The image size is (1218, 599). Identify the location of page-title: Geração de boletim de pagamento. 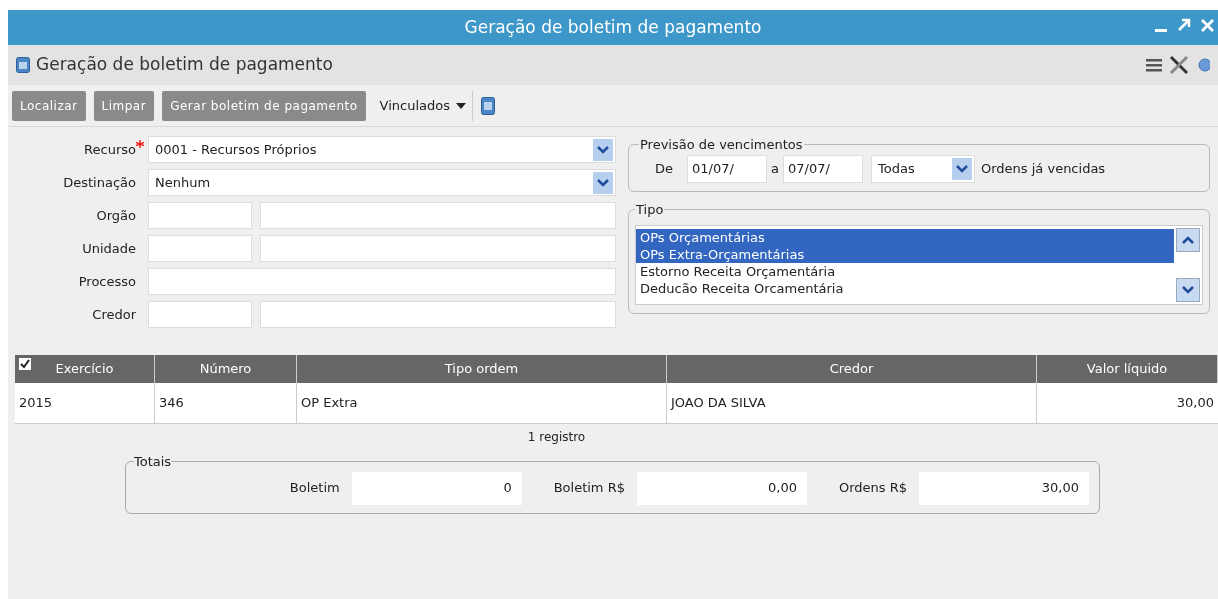
(184, 65).